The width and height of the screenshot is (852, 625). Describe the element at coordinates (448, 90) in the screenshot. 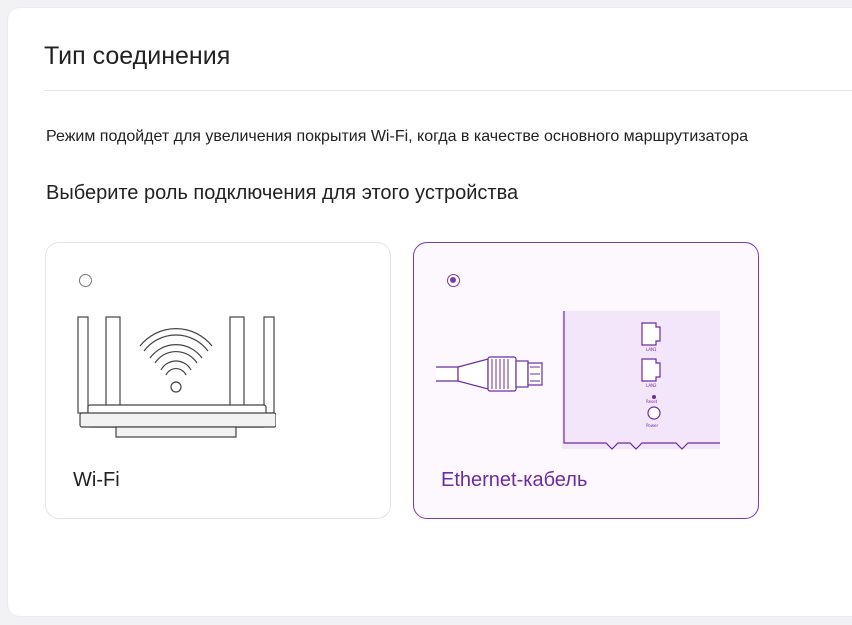

I see `title-divider` at that location.